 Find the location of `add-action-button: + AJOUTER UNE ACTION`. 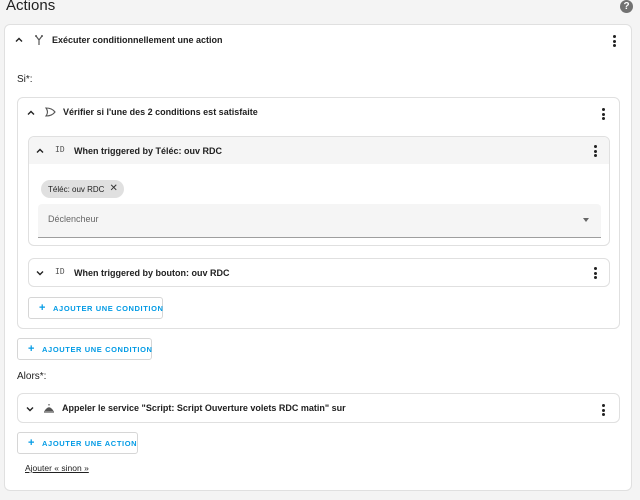

add-action-button: + AJOUTER UNE ACTION is located at coordinates (77, 443).